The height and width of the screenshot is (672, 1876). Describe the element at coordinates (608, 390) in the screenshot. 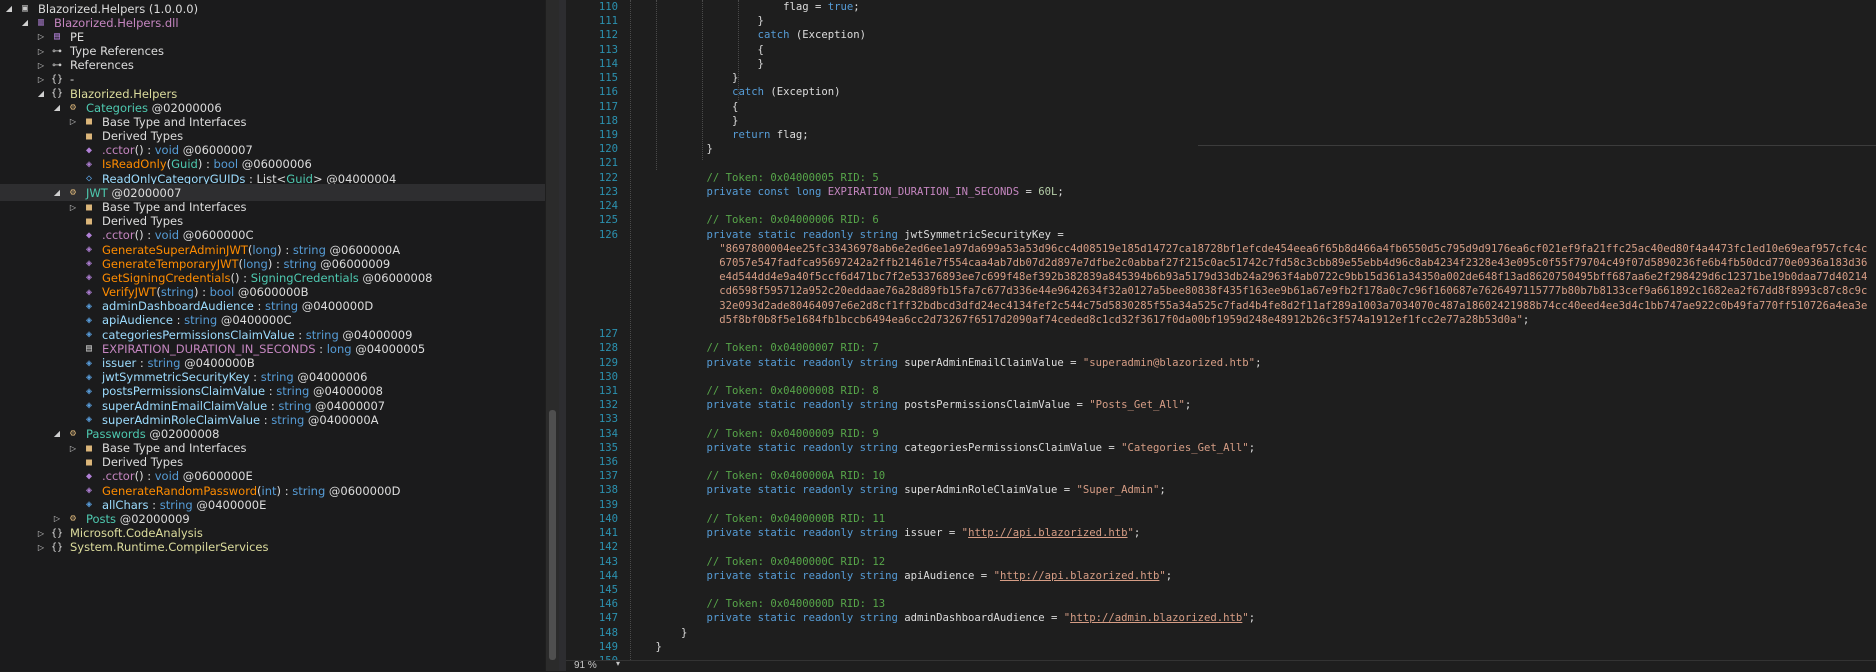

I see `line-number: 131` at that location.